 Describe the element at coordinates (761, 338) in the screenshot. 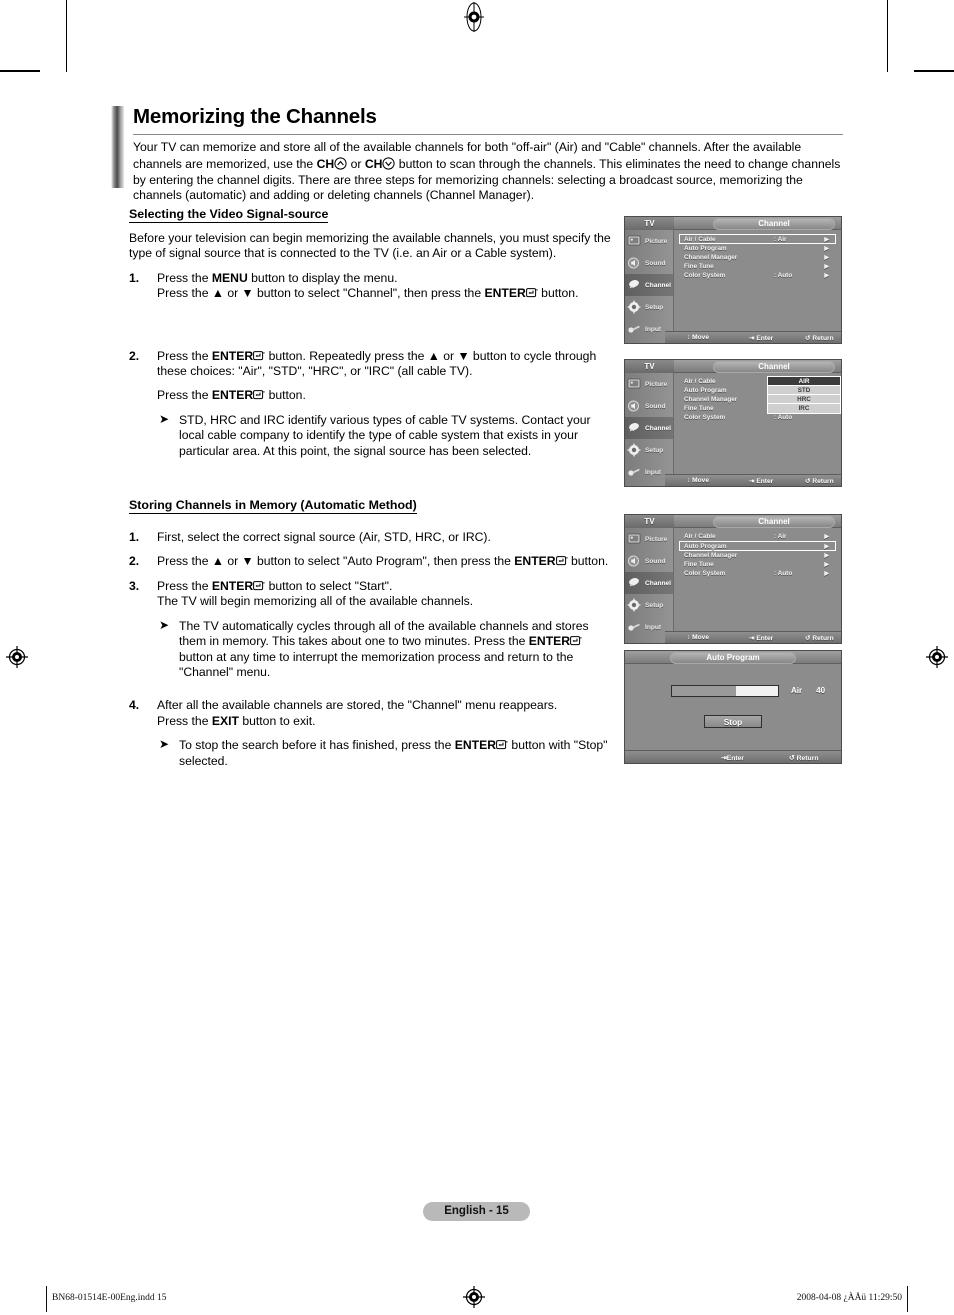

I see `osd-hint-enter: ⇥ Enter` at that location.